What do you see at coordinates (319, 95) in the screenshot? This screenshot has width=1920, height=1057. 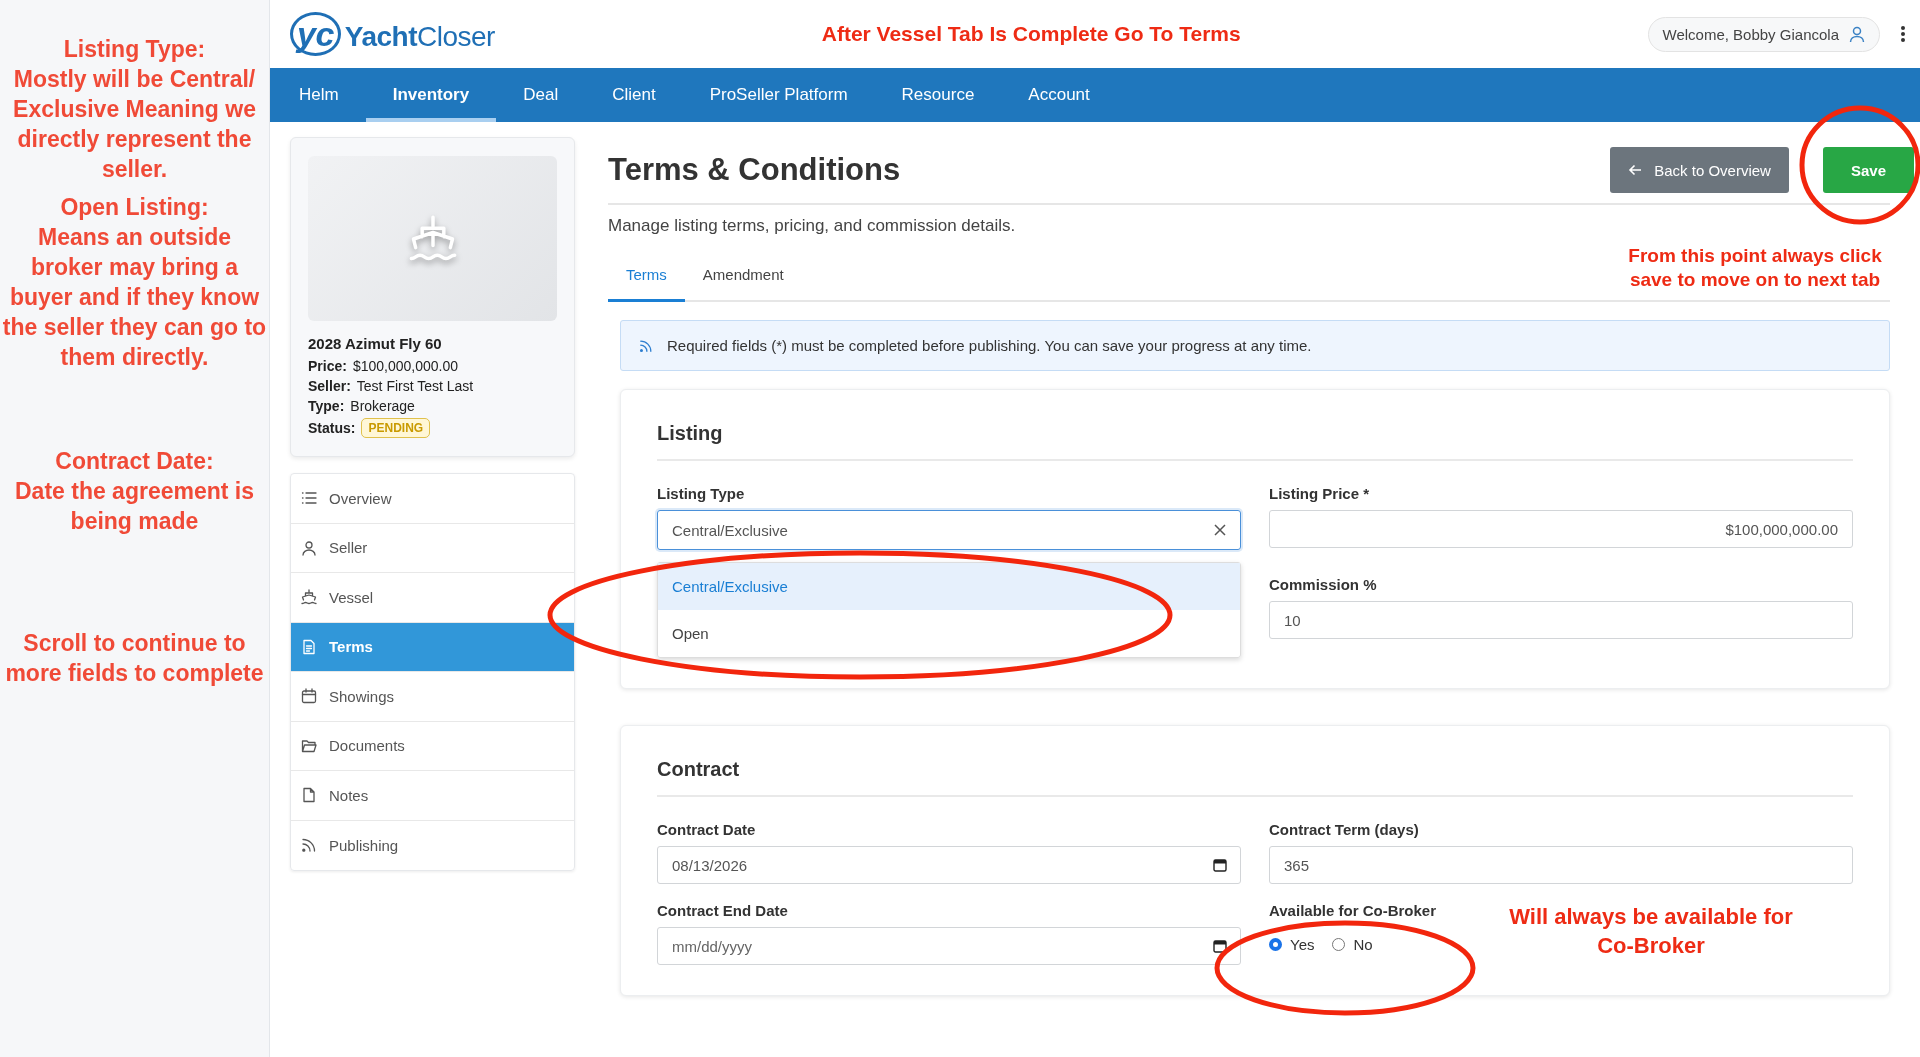 I see `nav-tab: Helm` at bounding box center [319, 95].